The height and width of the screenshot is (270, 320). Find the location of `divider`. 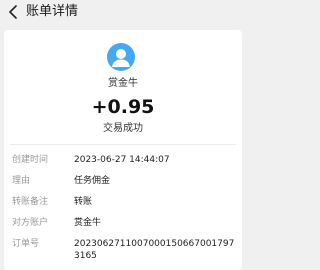

divider is located at coordinates (123, 144).